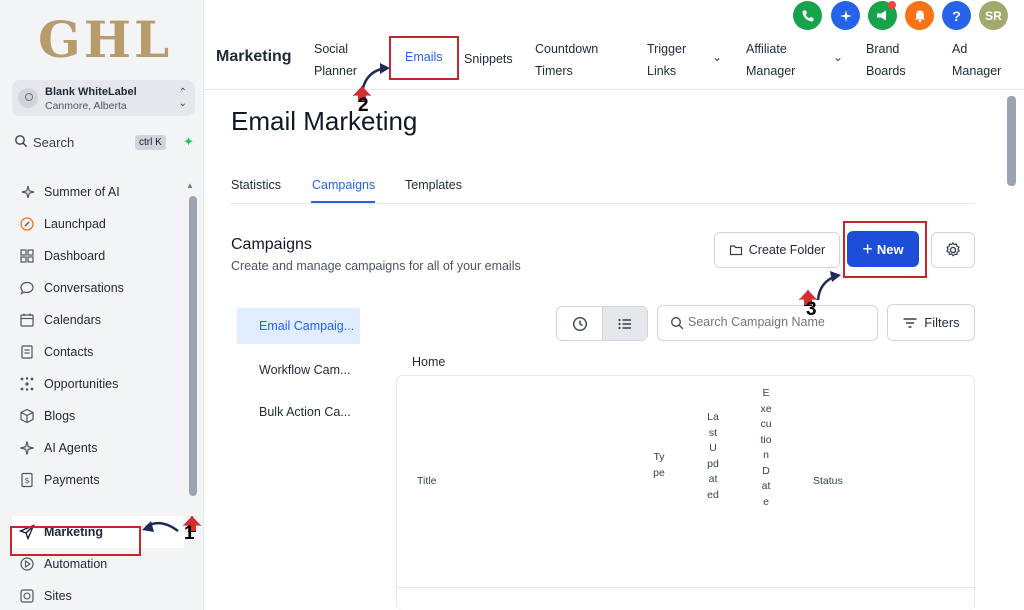 The image size is (1024, 610). I want to click on arrow-1-head, so click(148, 526).